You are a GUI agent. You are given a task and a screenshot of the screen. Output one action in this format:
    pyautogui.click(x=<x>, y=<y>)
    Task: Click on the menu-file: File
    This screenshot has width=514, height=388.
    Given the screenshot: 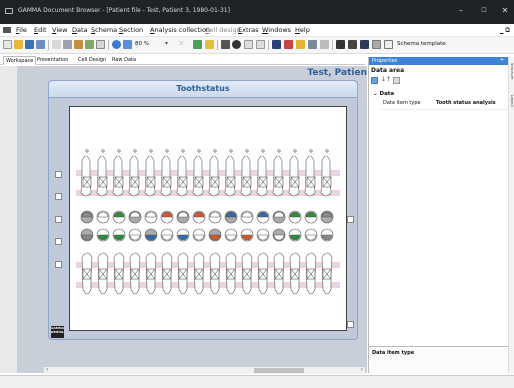 What is the action you would take?
    pyautogui.click(x=21, y=30)
    